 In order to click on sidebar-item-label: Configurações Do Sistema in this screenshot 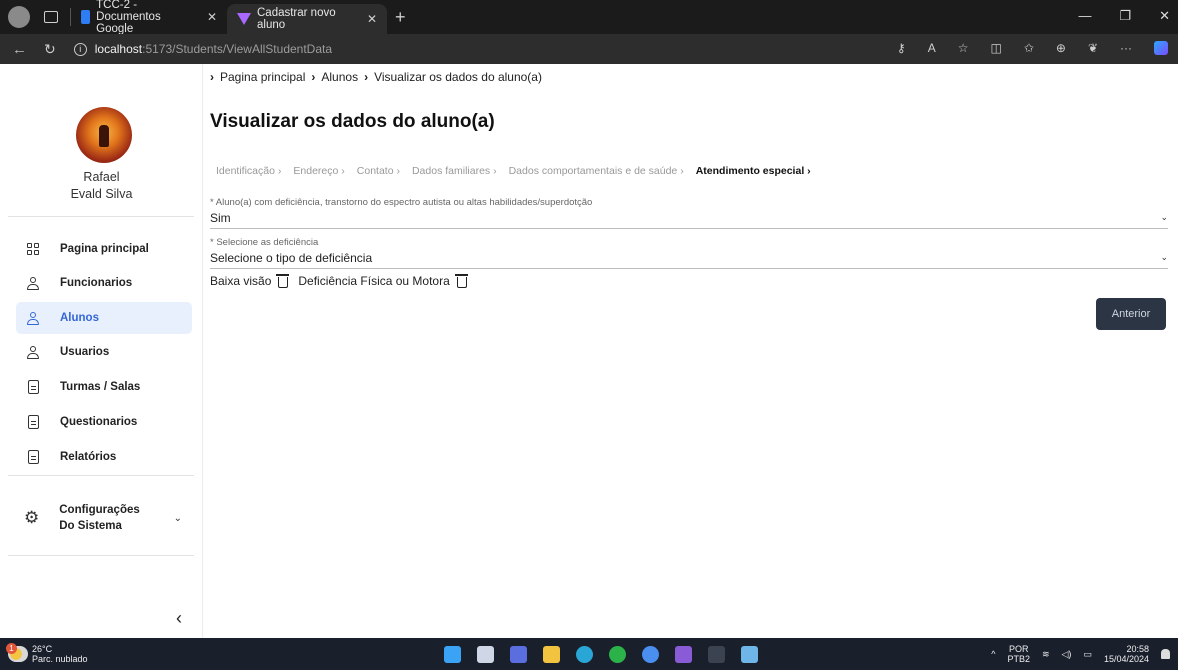, I will do `click(99, 518)`.